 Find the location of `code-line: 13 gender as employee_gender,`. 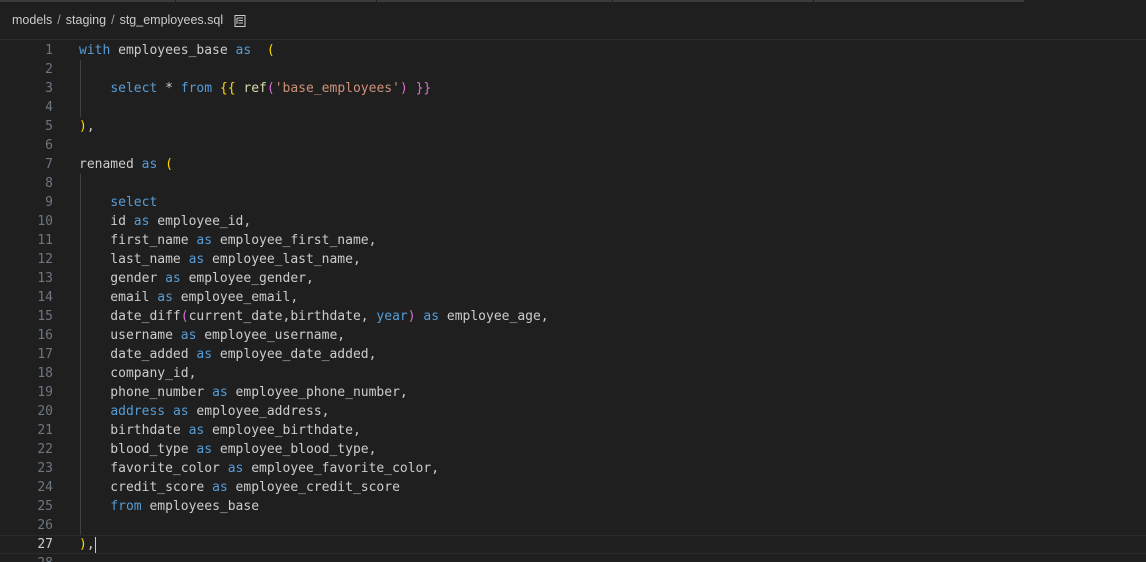

code-line: 13 gender as employee_gender, is located at coordinates (573, 278).